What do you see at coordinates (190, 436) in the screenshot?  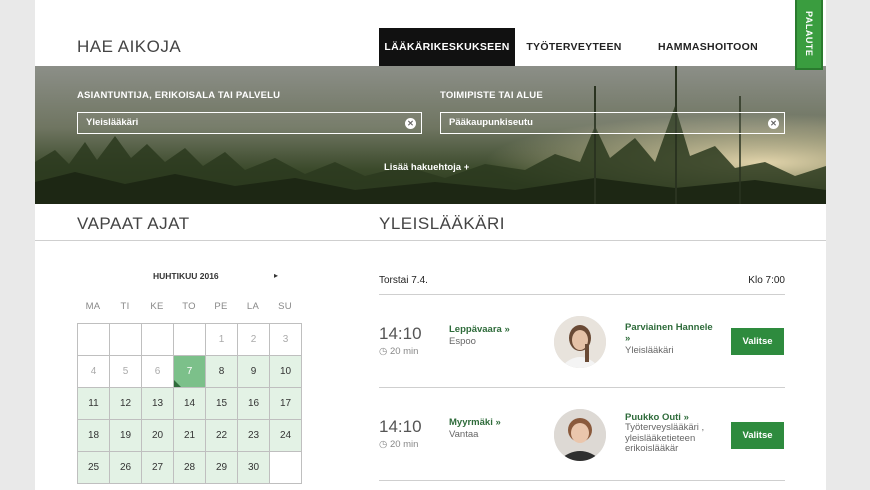 I see `calendar-day: 21` at bounding box center [190, 436].